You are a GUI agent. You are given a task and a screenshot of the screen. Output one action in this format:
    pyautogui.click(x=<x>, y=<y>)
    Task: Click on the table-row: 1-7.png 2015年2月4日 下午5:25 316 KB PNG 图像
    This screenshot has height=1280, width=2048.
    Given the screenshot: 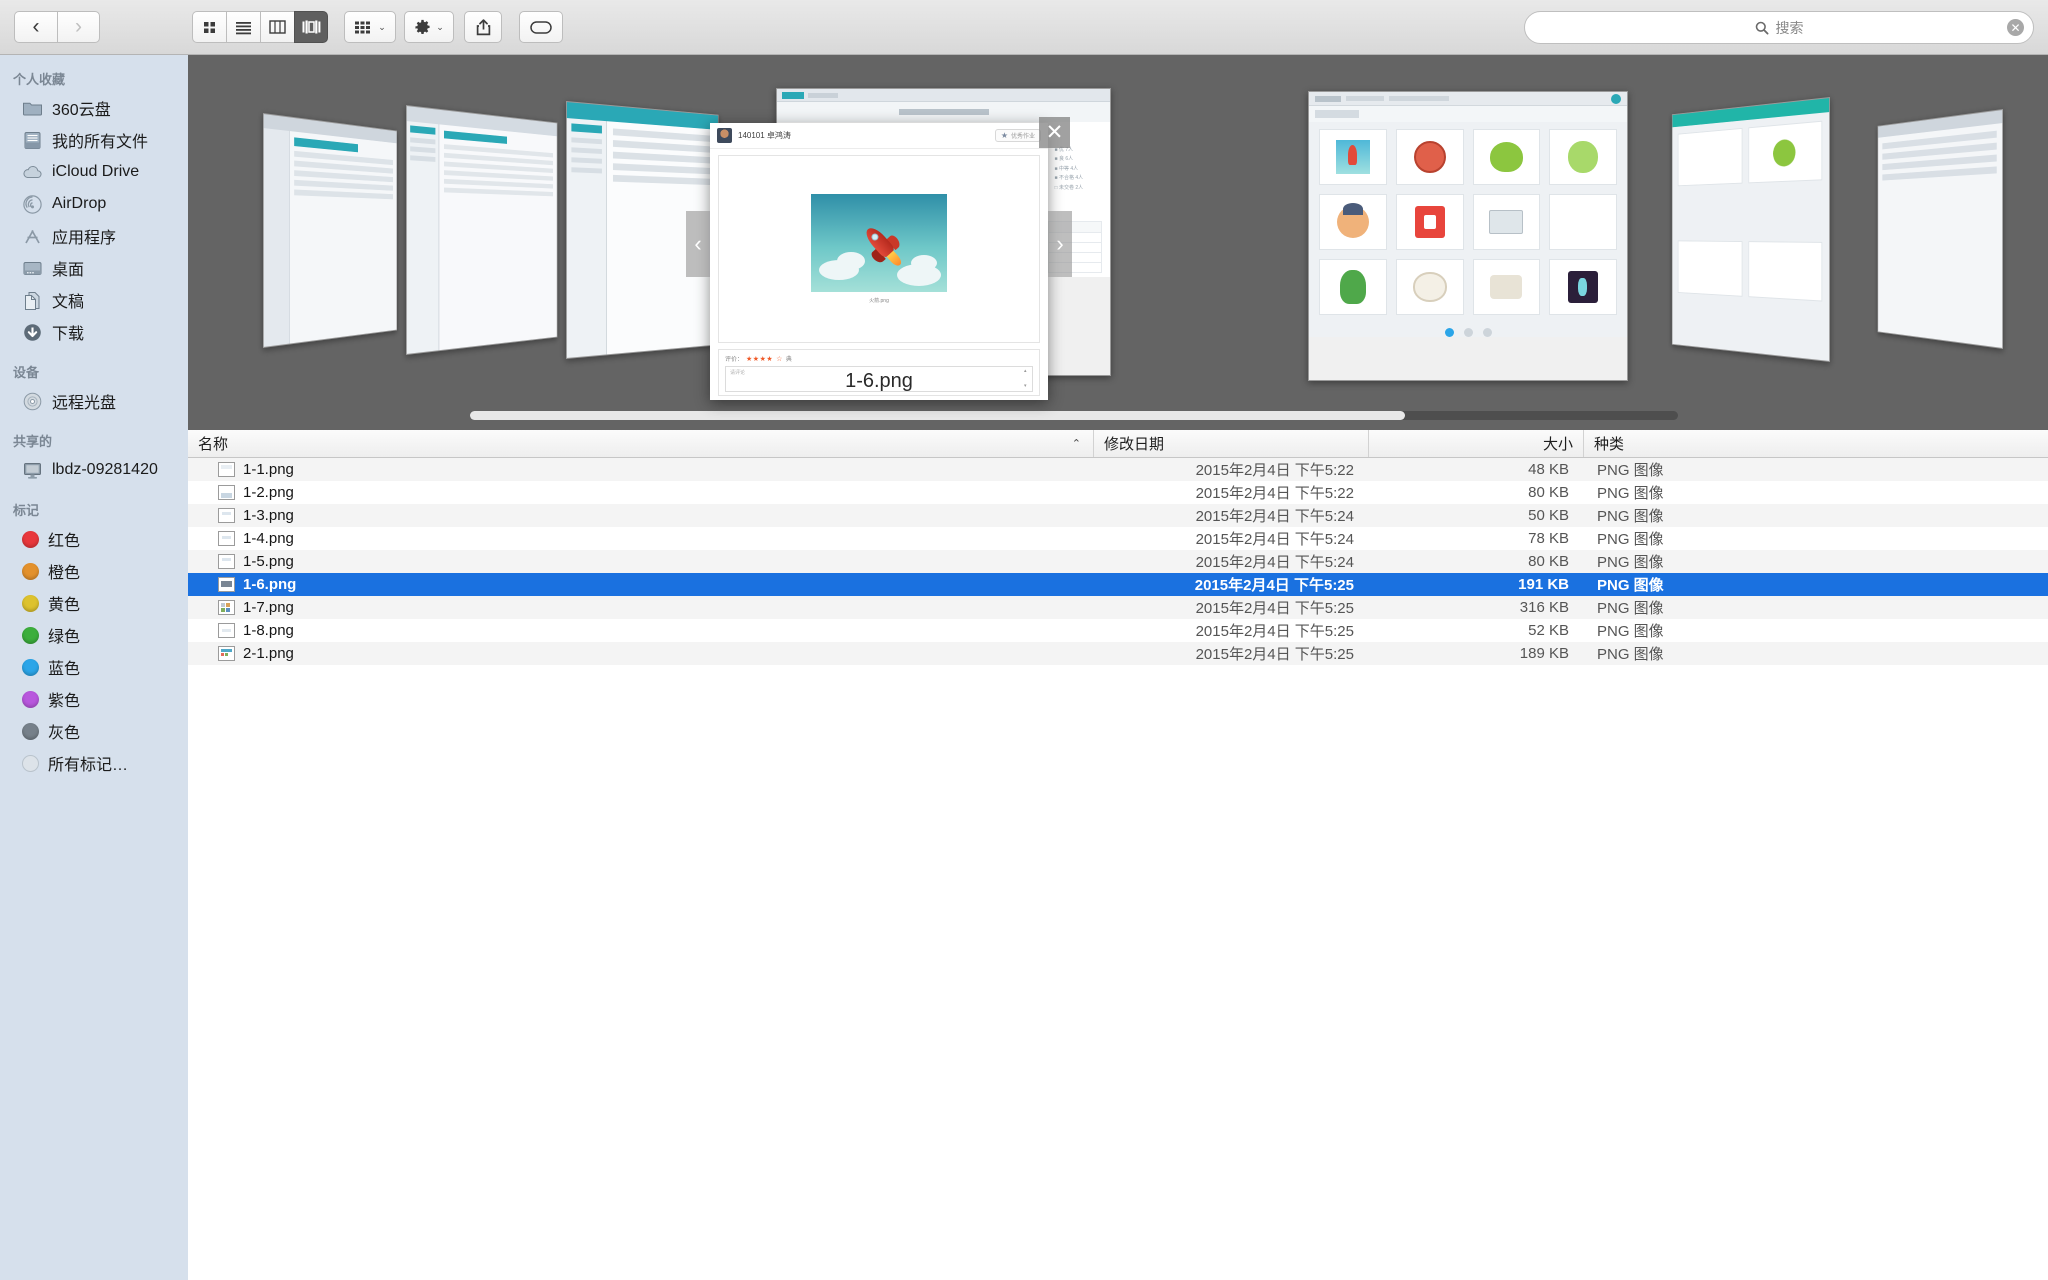 What is the action you would take?
    pyautogui.click(x=1118, y=607)
    